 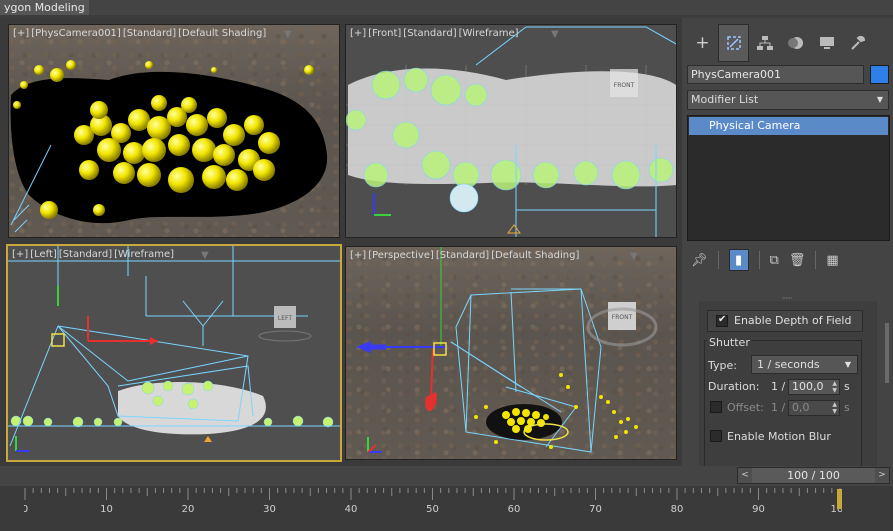 I want to click on object-color-swatch, so click(x=879, y=74).